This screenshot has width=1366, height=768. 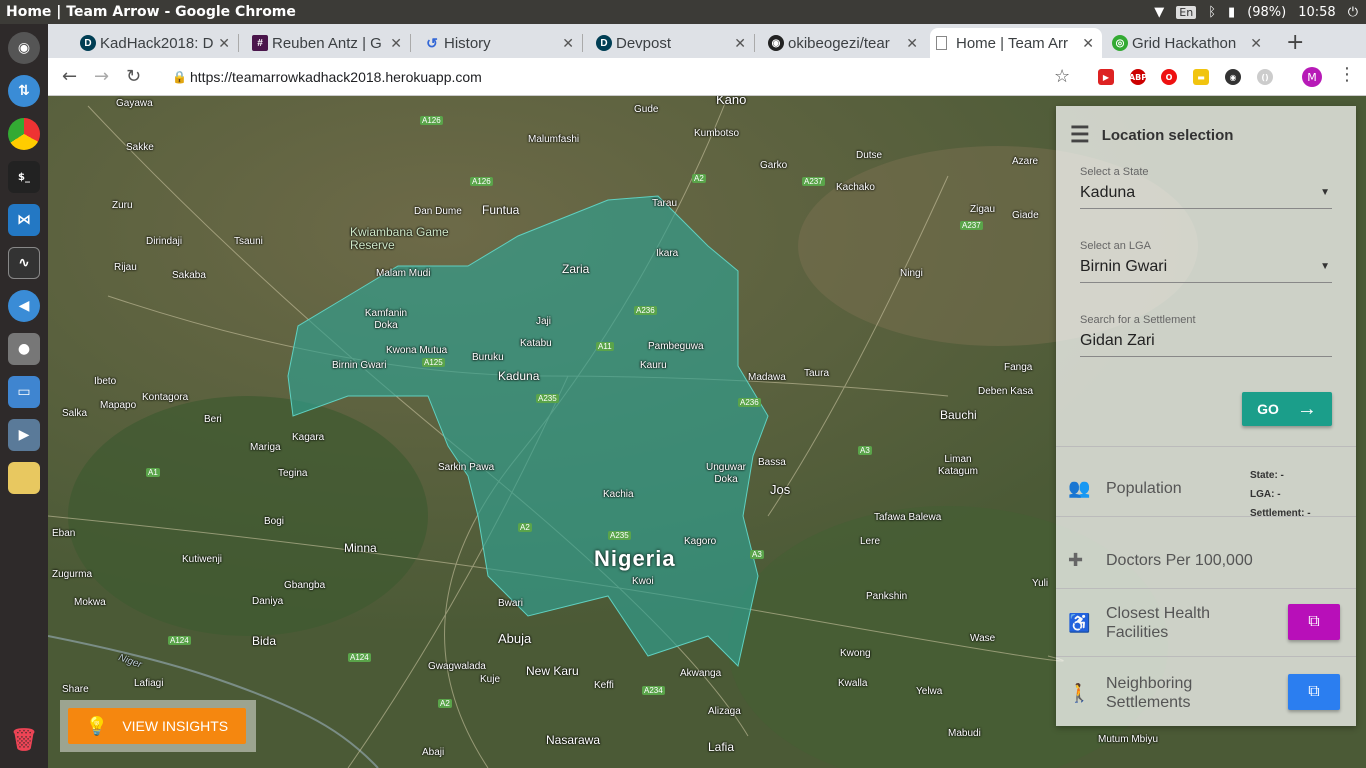 I want to click on app-launcher: ◉ ⇅ $_ ⋈ ∿ ◀ ● ▭ ▶ 🗑, so click(x=24, y=396).